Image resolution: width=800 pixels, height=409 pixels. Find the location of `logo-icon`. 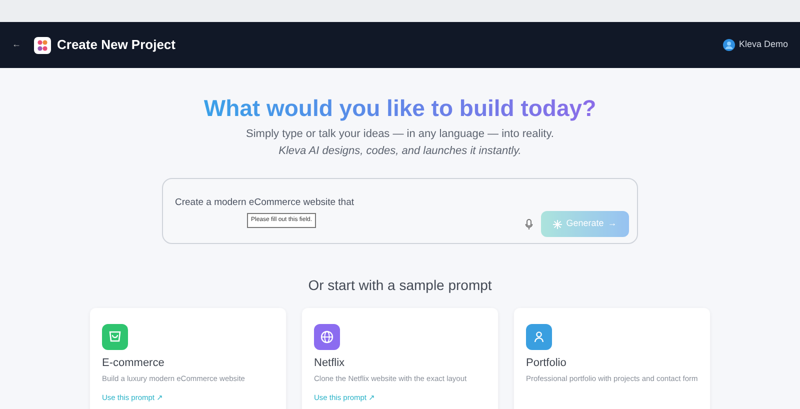

logo-icon is located at coordinates (42, 45).